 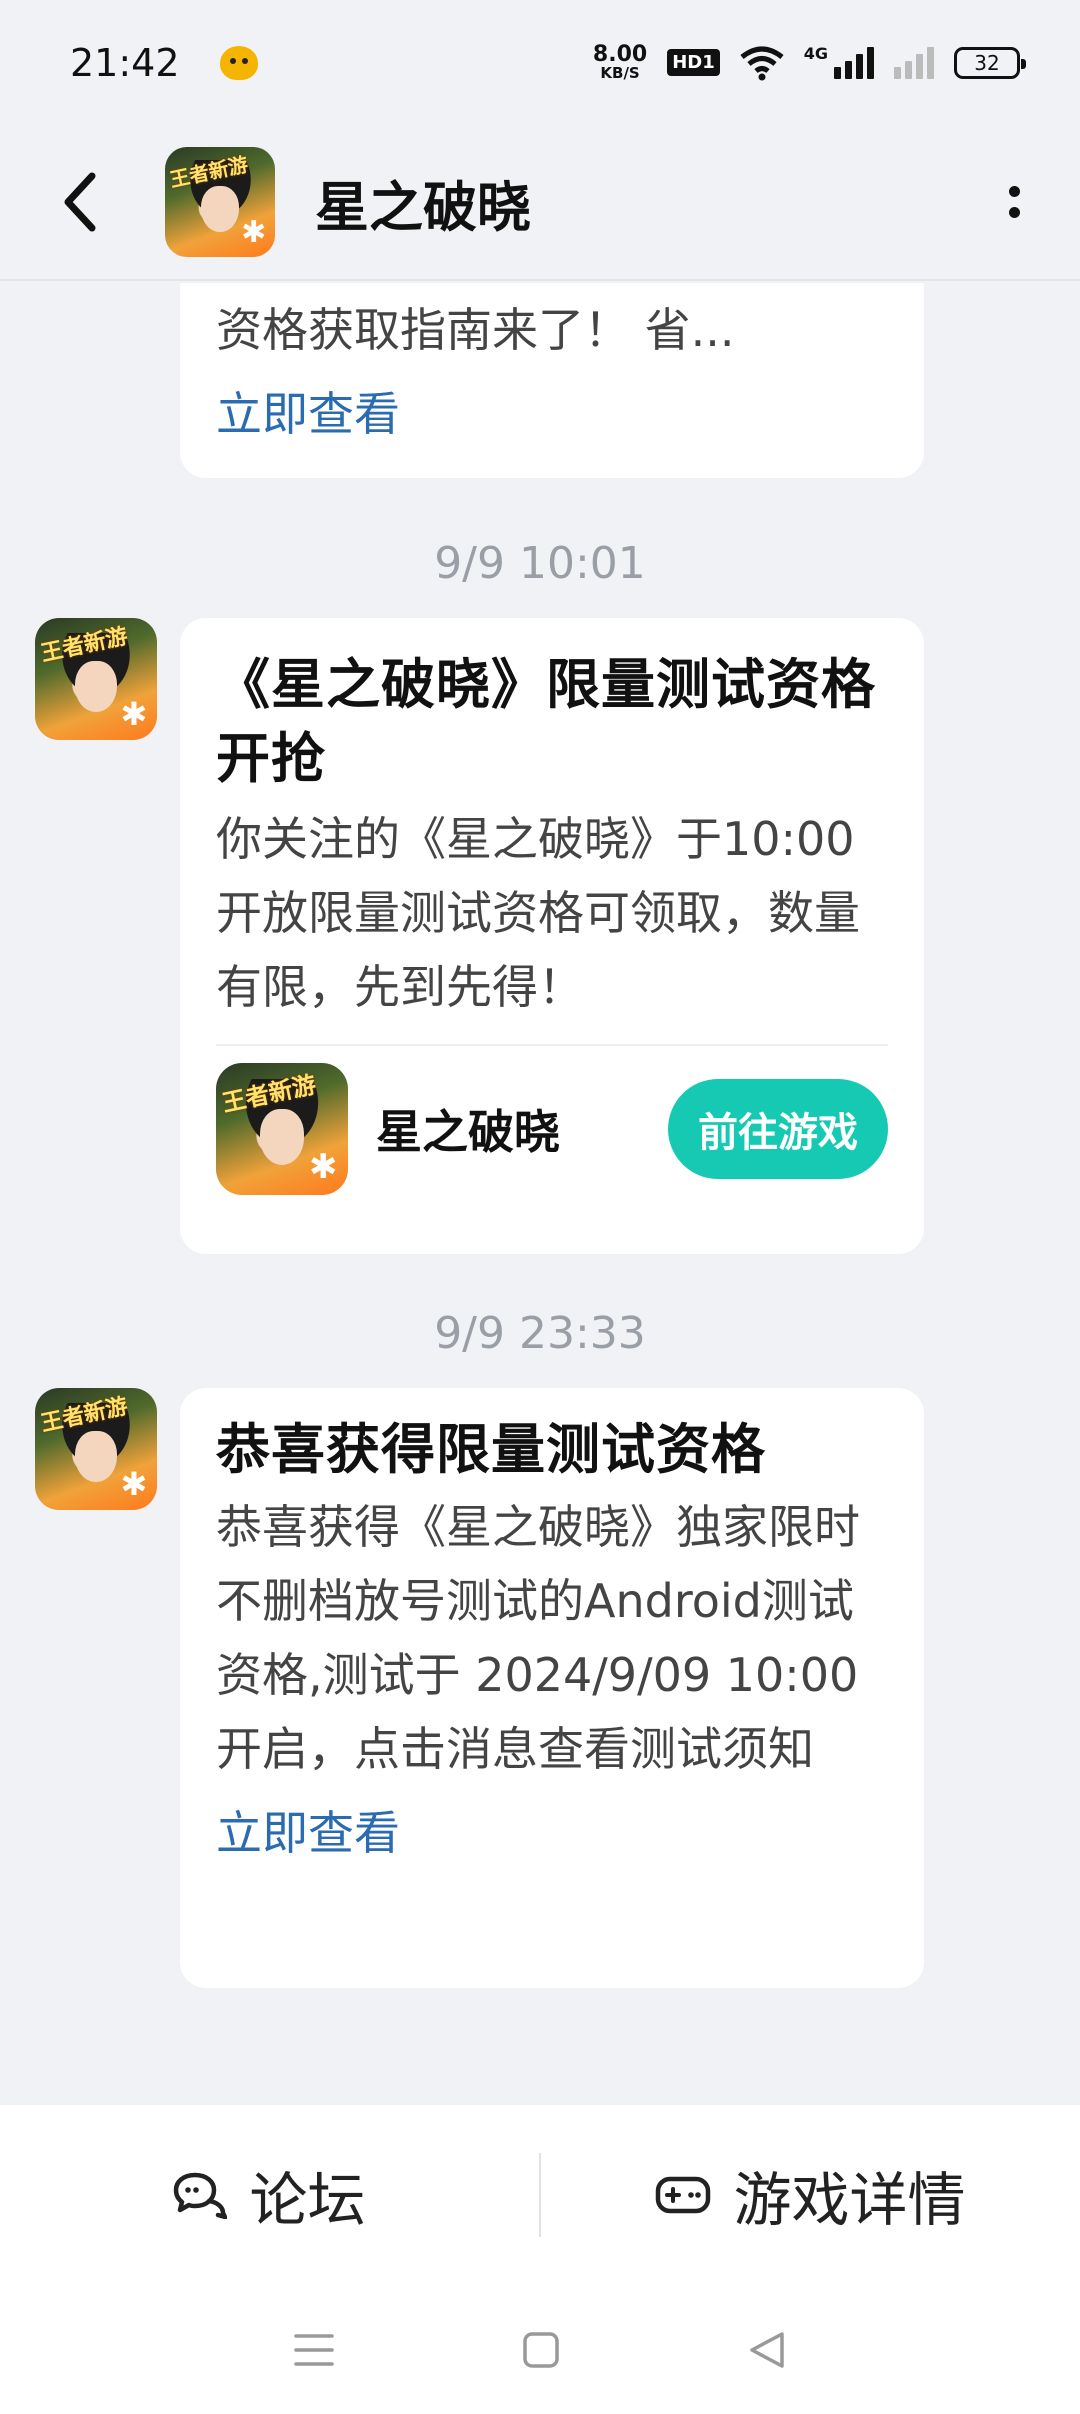 What do you see at coordinates (314, 2350) in the screenshot?
I see `menu-icon` at bounding box center [314, 2350].